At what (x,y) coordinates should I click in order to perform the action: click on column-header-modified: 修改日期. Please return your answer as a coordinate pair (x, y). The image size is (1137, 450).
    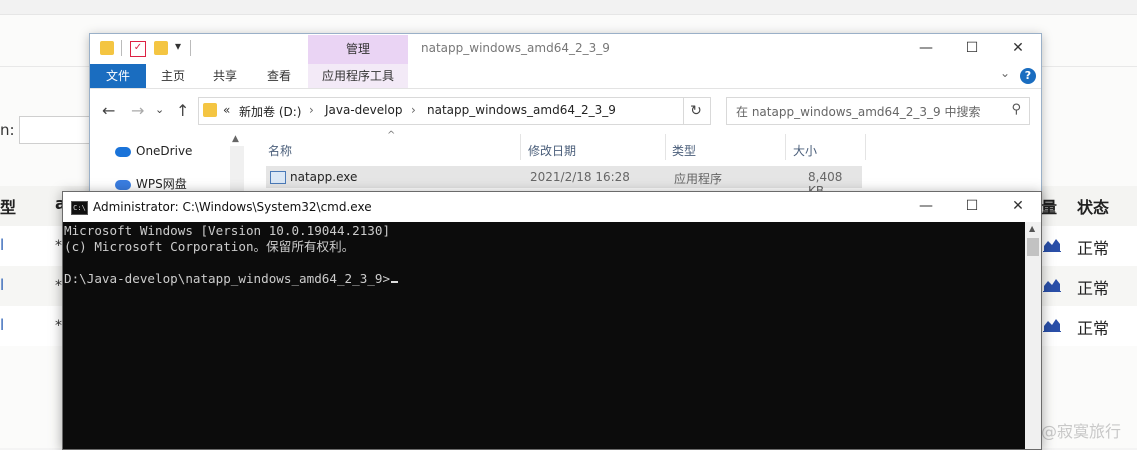
    Looking at the image, I should click on (552, 150).